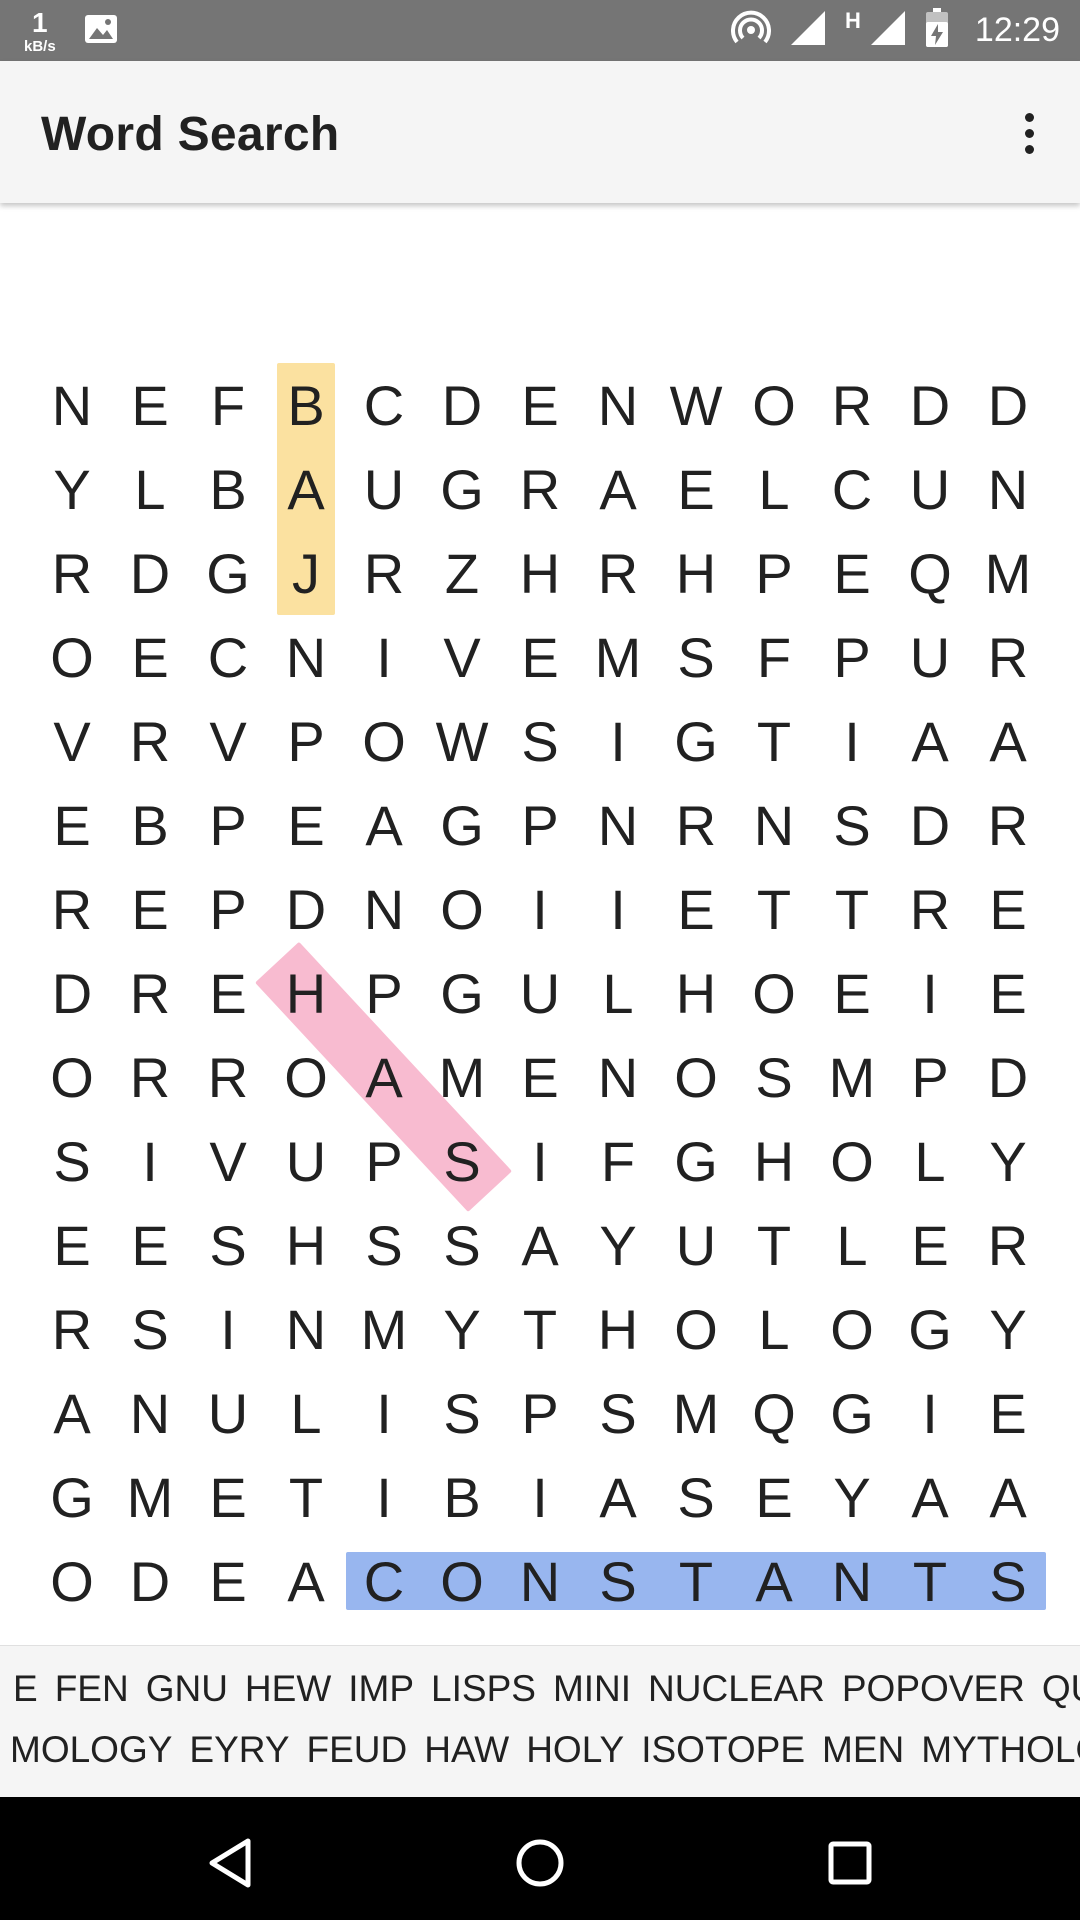 This screenshot has height=1920, width=1080. What do you see at coordinates (230, 1863) in the screenshot?
I see `back-icon` at bounding box center [230, 1863].